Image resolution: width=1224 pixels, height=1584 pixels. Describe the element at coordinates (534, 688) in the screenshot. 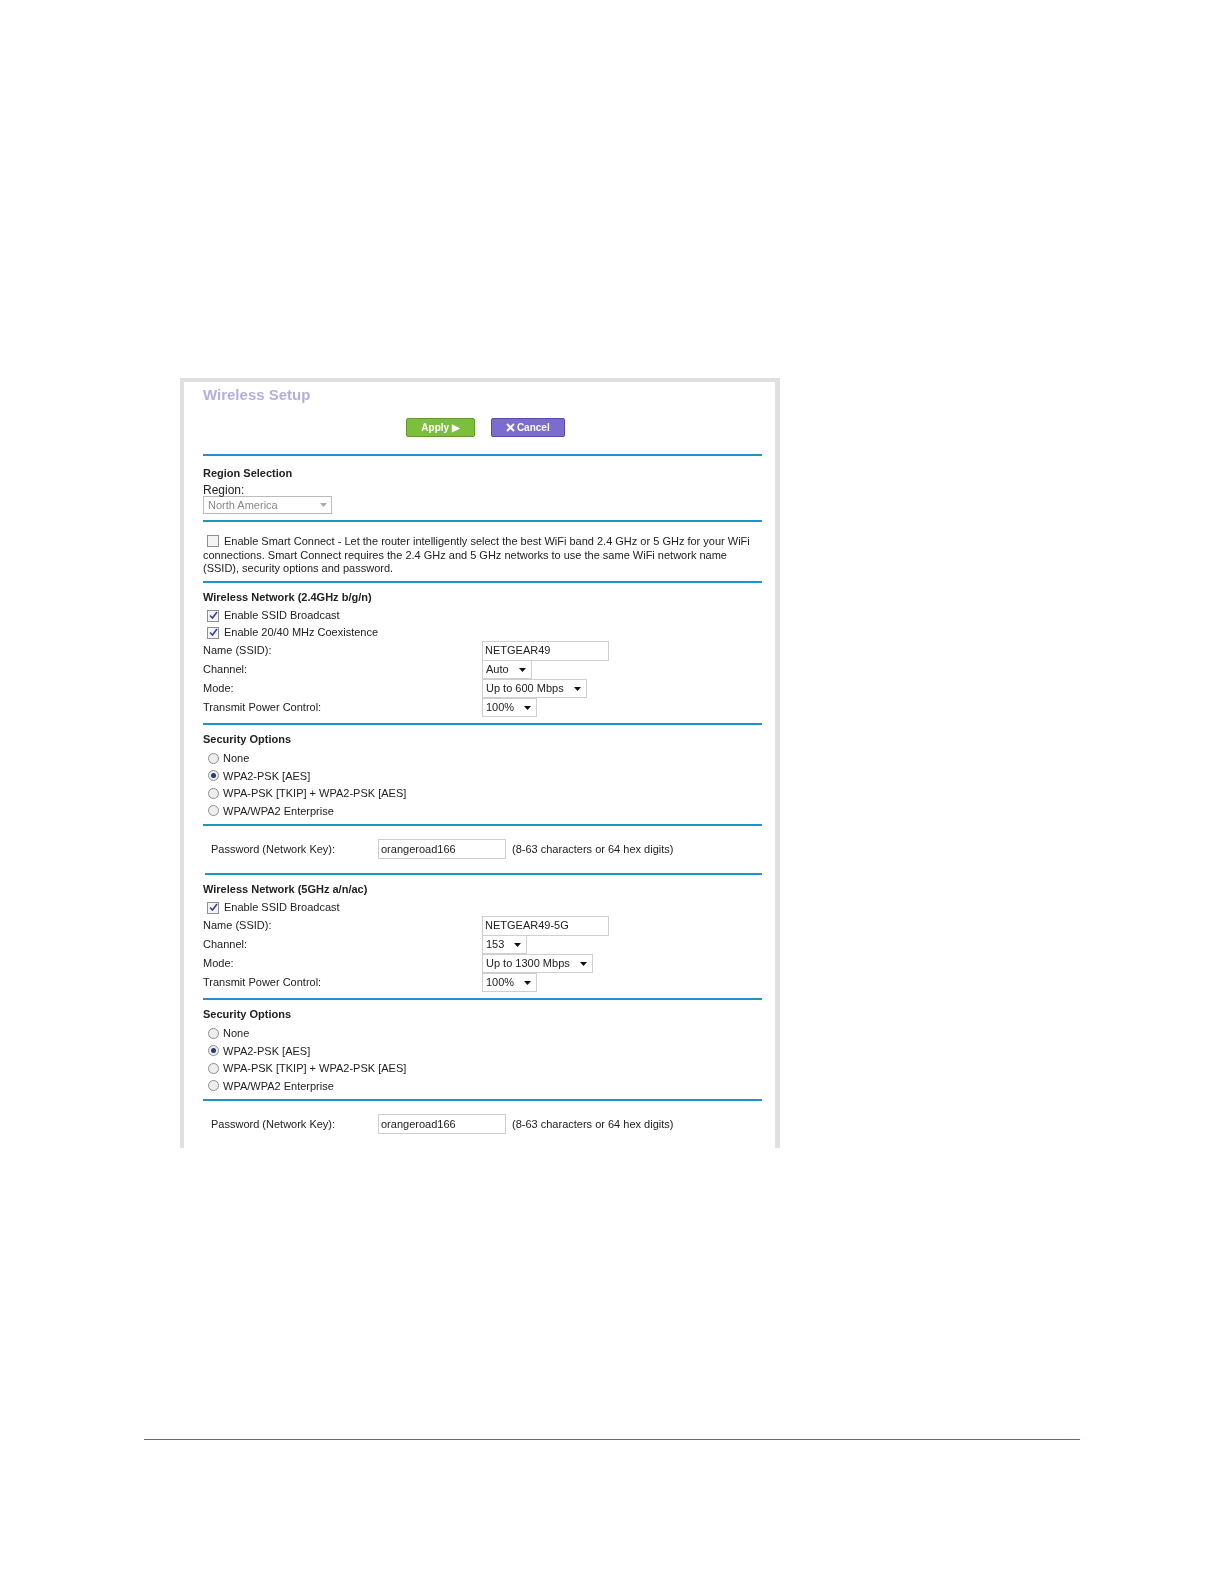

I see `dropdown: Up to 600 Mbps` at that location.